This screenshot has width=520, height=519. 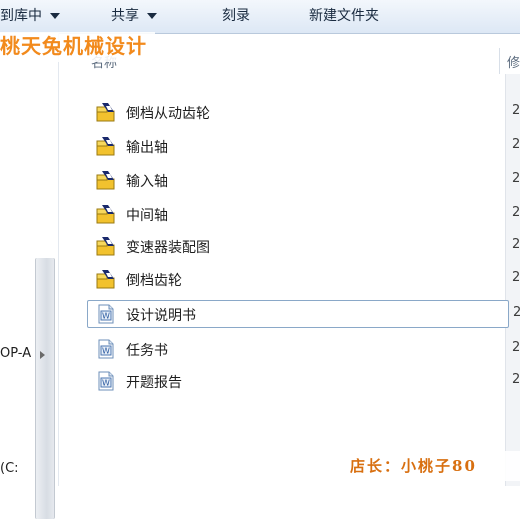 What do you see at coordinates (161, 316) in the screenshot?
I see `file-name: 设计说明书` at bounding box center [161, 316].